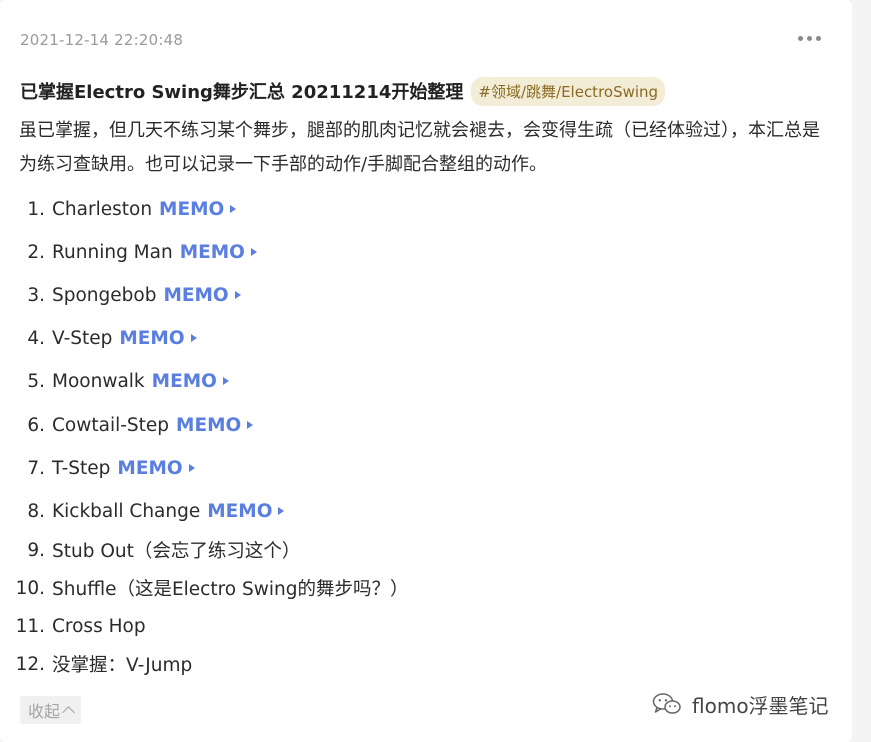 The width and height of the screenshot is (871, 742). I want to click on watermark-text: flomo浮墨笔记, so click(760, 705).